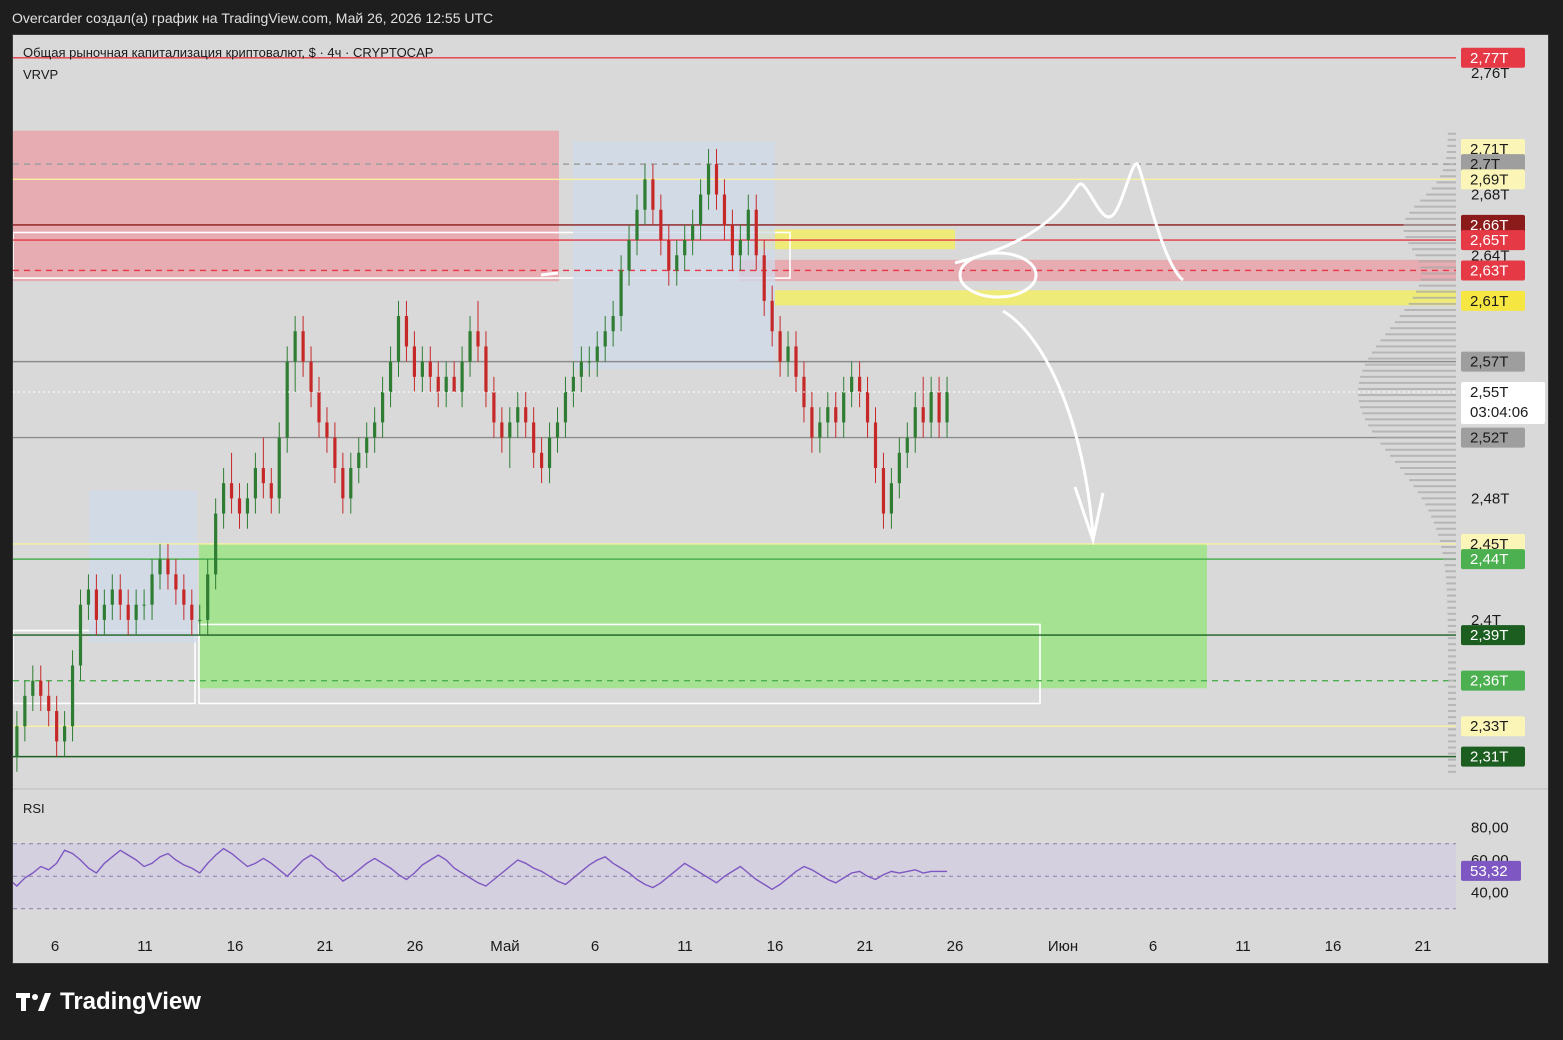 This screenshot has height=1040, width=1563. I want to click on brand-logo: TradingView, so click(108, 1002).